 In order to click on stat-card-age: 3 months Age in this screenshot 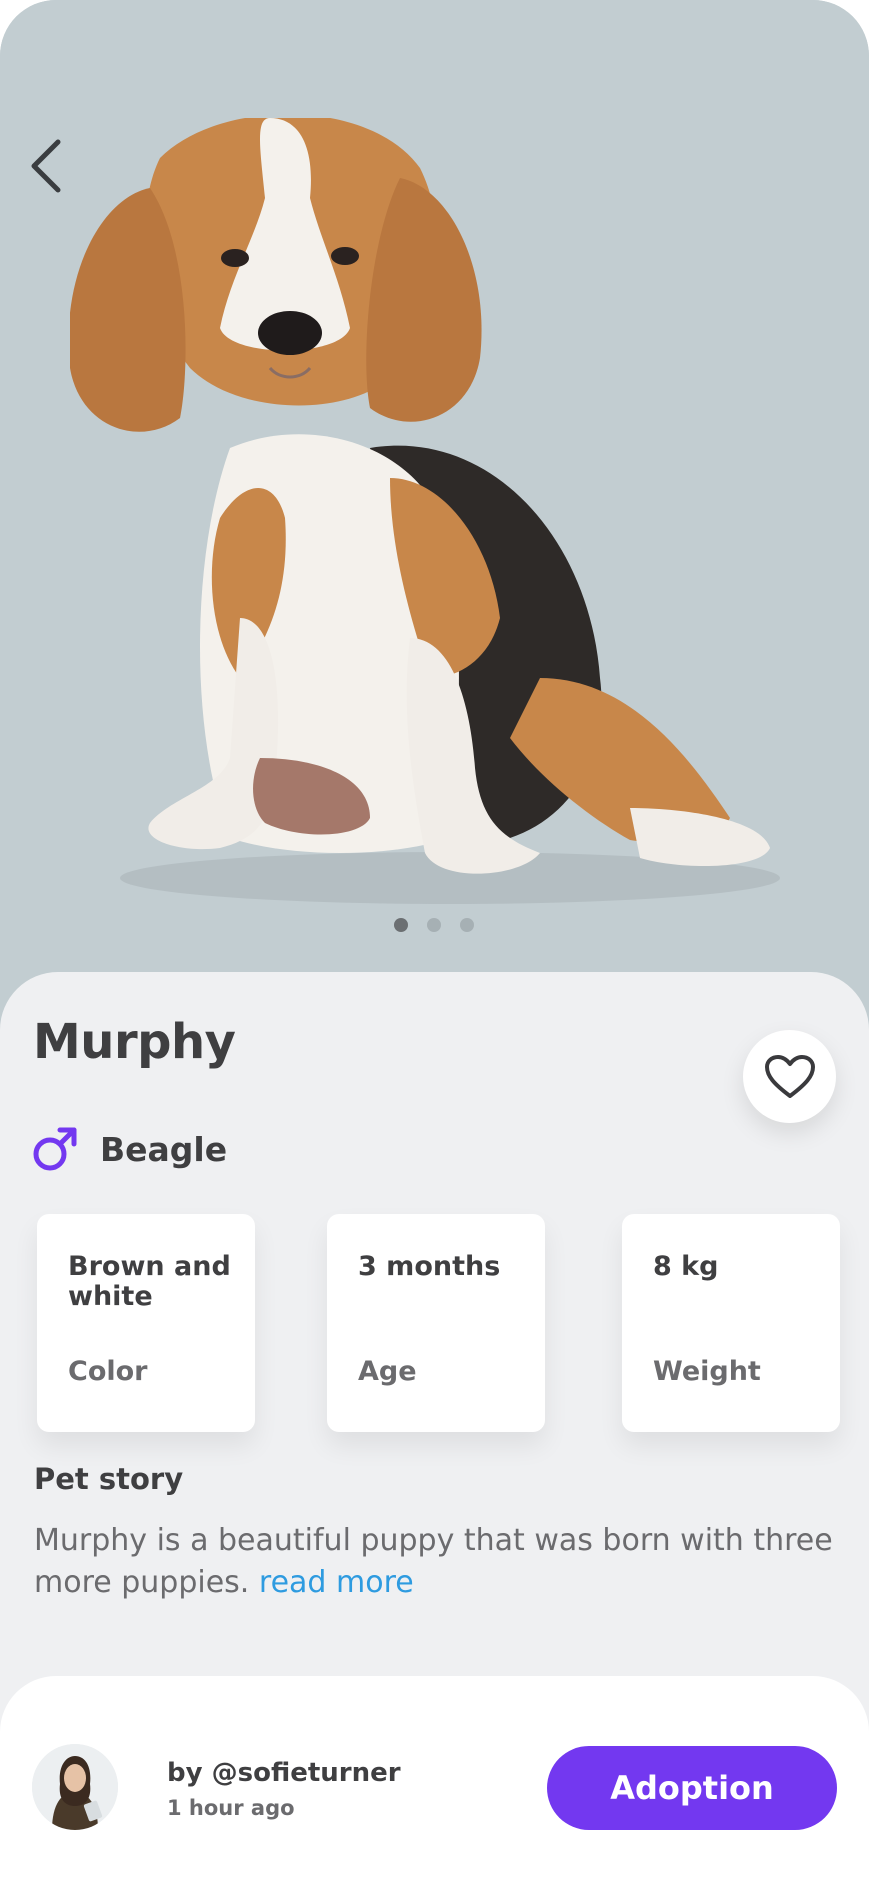, I will do `click(436, 1323)`.